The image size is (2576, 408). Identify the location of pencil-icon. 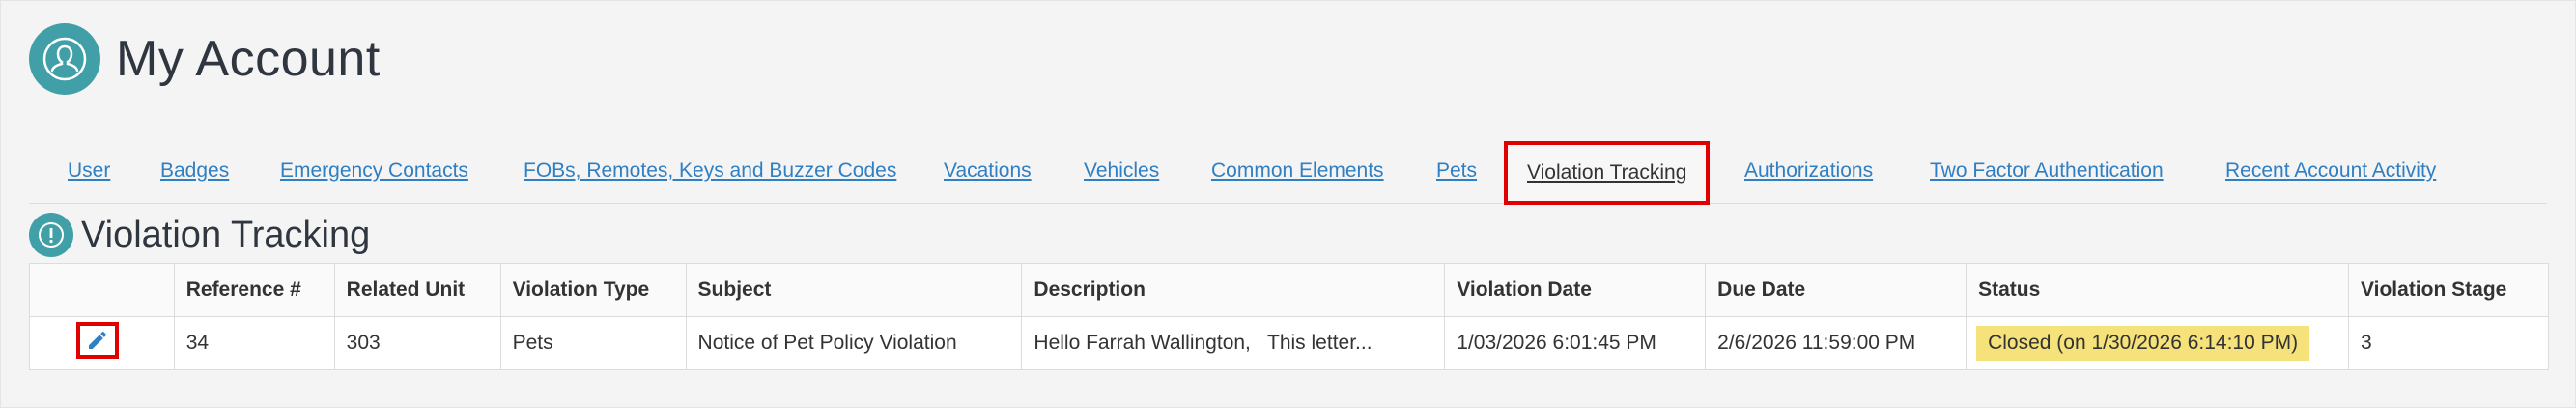
(98, 340).